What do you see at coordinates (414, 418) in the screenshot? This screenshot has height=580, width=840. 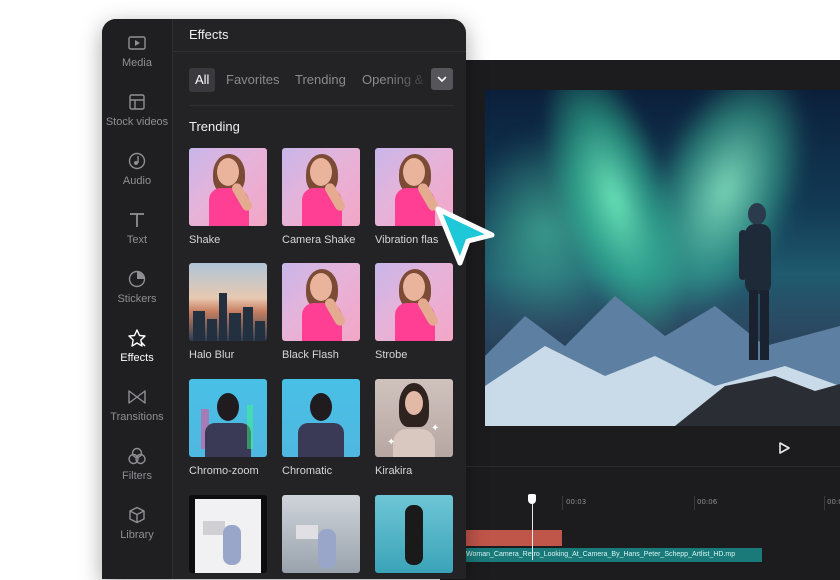 I see `effect-thumbnail: ✦ ✦` at bounding box center [414, 418].